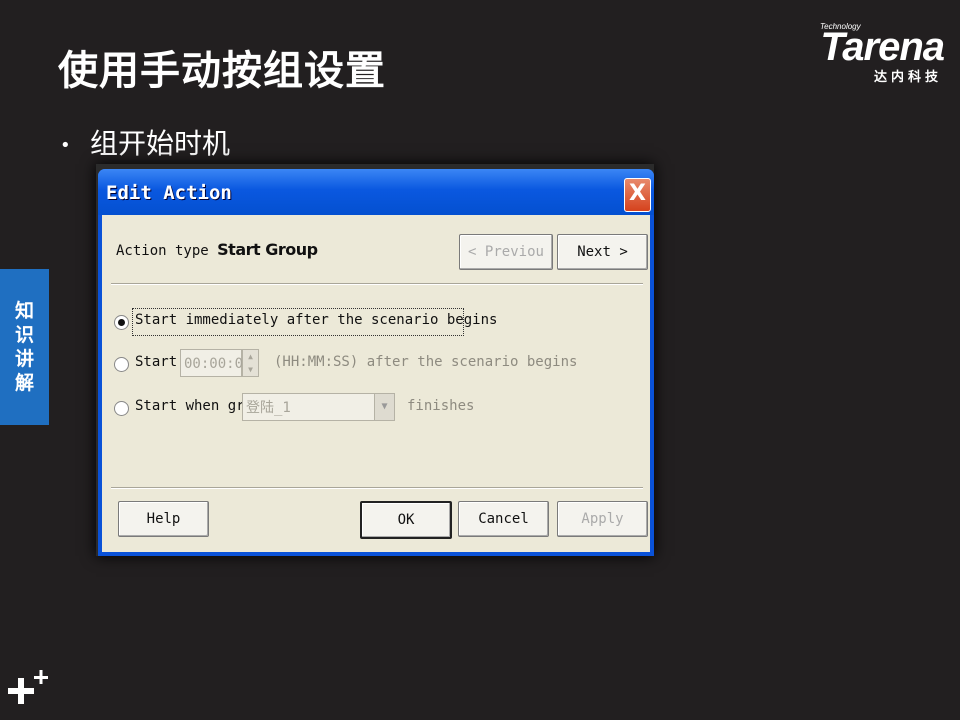 This screenshot has height=720, width=960. What do you see at coordinates (24, 359) in the screenshot?
I see `side-tab-char: 讲` at bounding box center [24, 359].